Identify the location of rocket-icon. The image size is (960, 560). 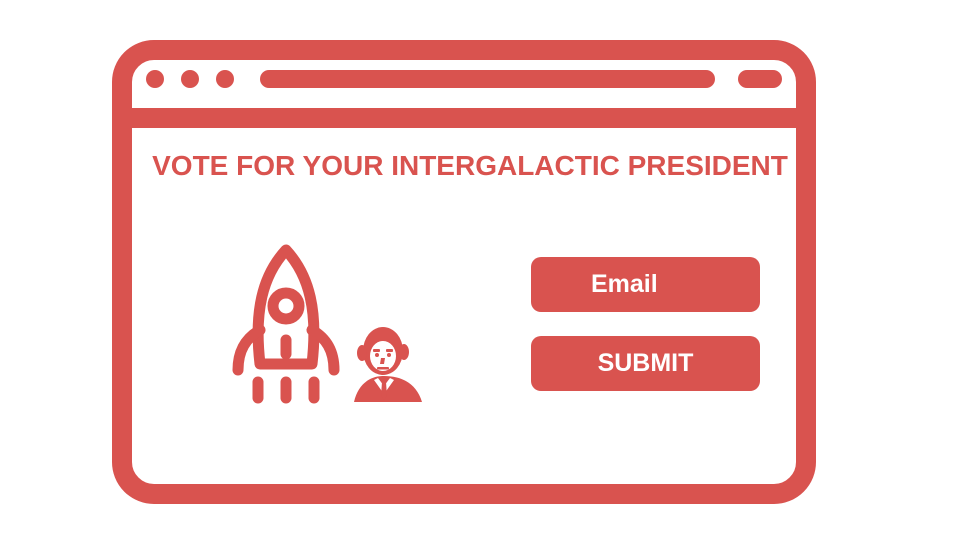
(286, 324).